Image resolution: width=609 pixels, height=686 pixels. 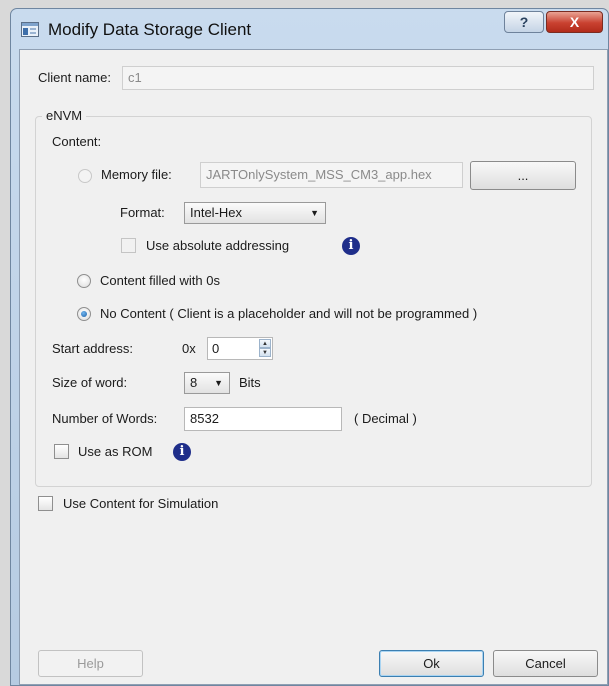 What do you see at coordinates (263, 419) in the screenshot?
I see `num-words-input: 8532` at bounding box center [263, 419].